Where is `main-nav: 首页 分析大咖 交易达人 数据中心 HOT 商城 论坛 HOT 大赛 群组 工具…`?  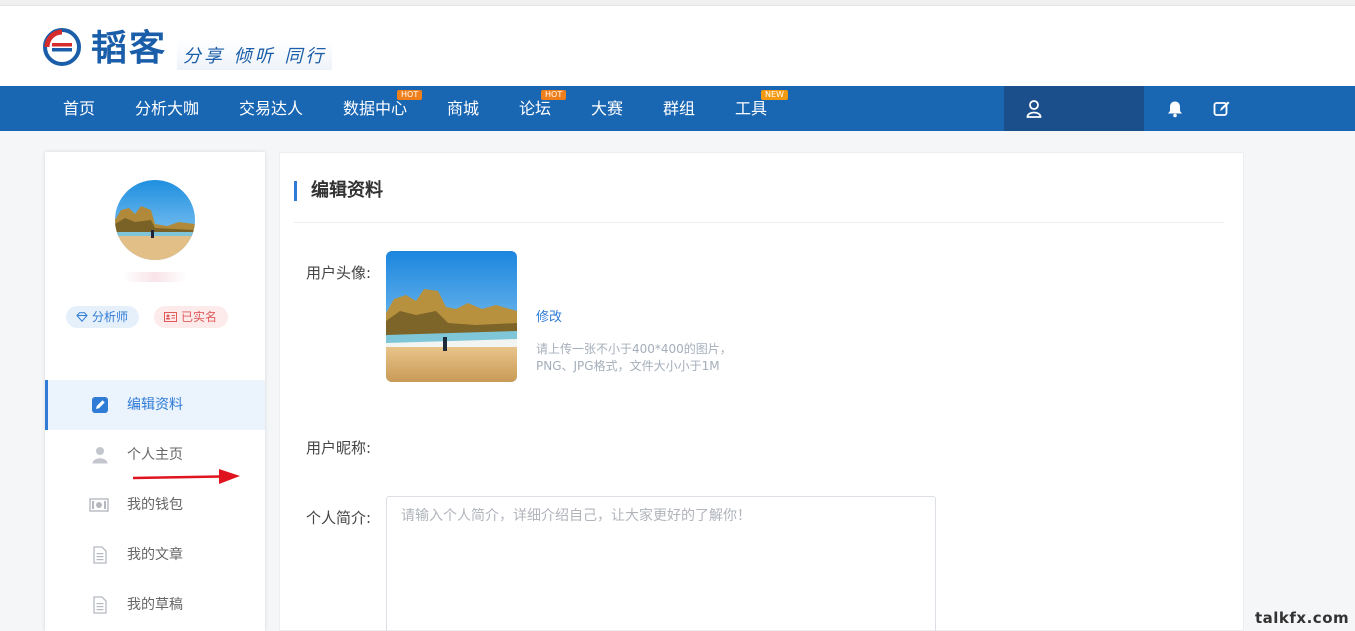 main-nav: 首页 分析大咖 交易达人 数据中心 HOT 商城 论坛 HOT 大赛 群组 工具… is located at coordinates (677, 108).